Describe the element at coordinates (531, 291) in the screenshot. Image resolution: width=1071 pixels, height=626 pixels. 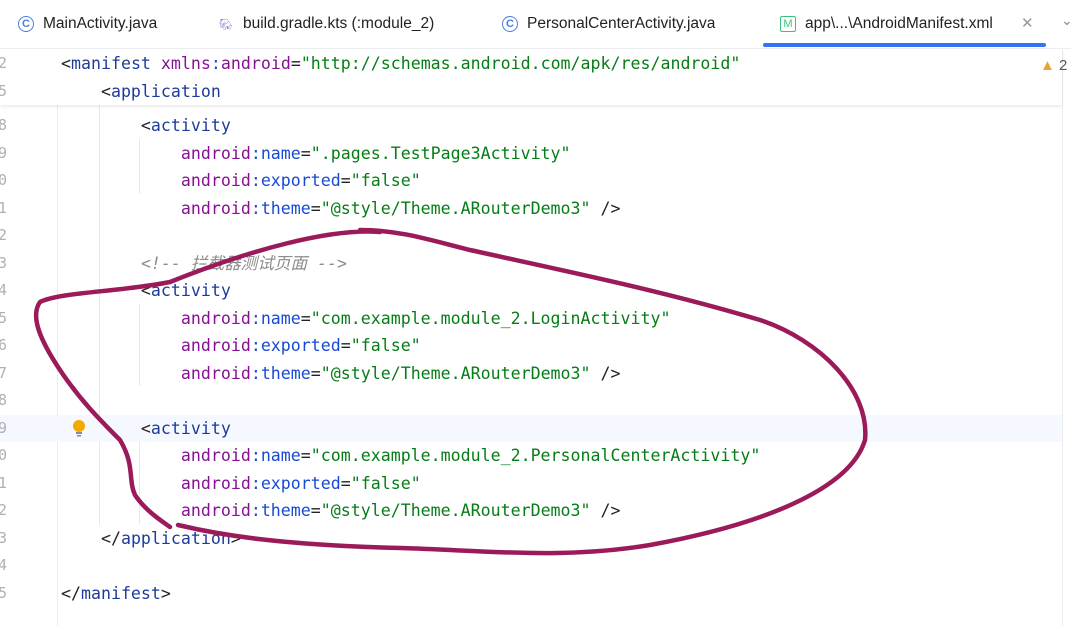
I see `code-line: 4 <activity` at that location.